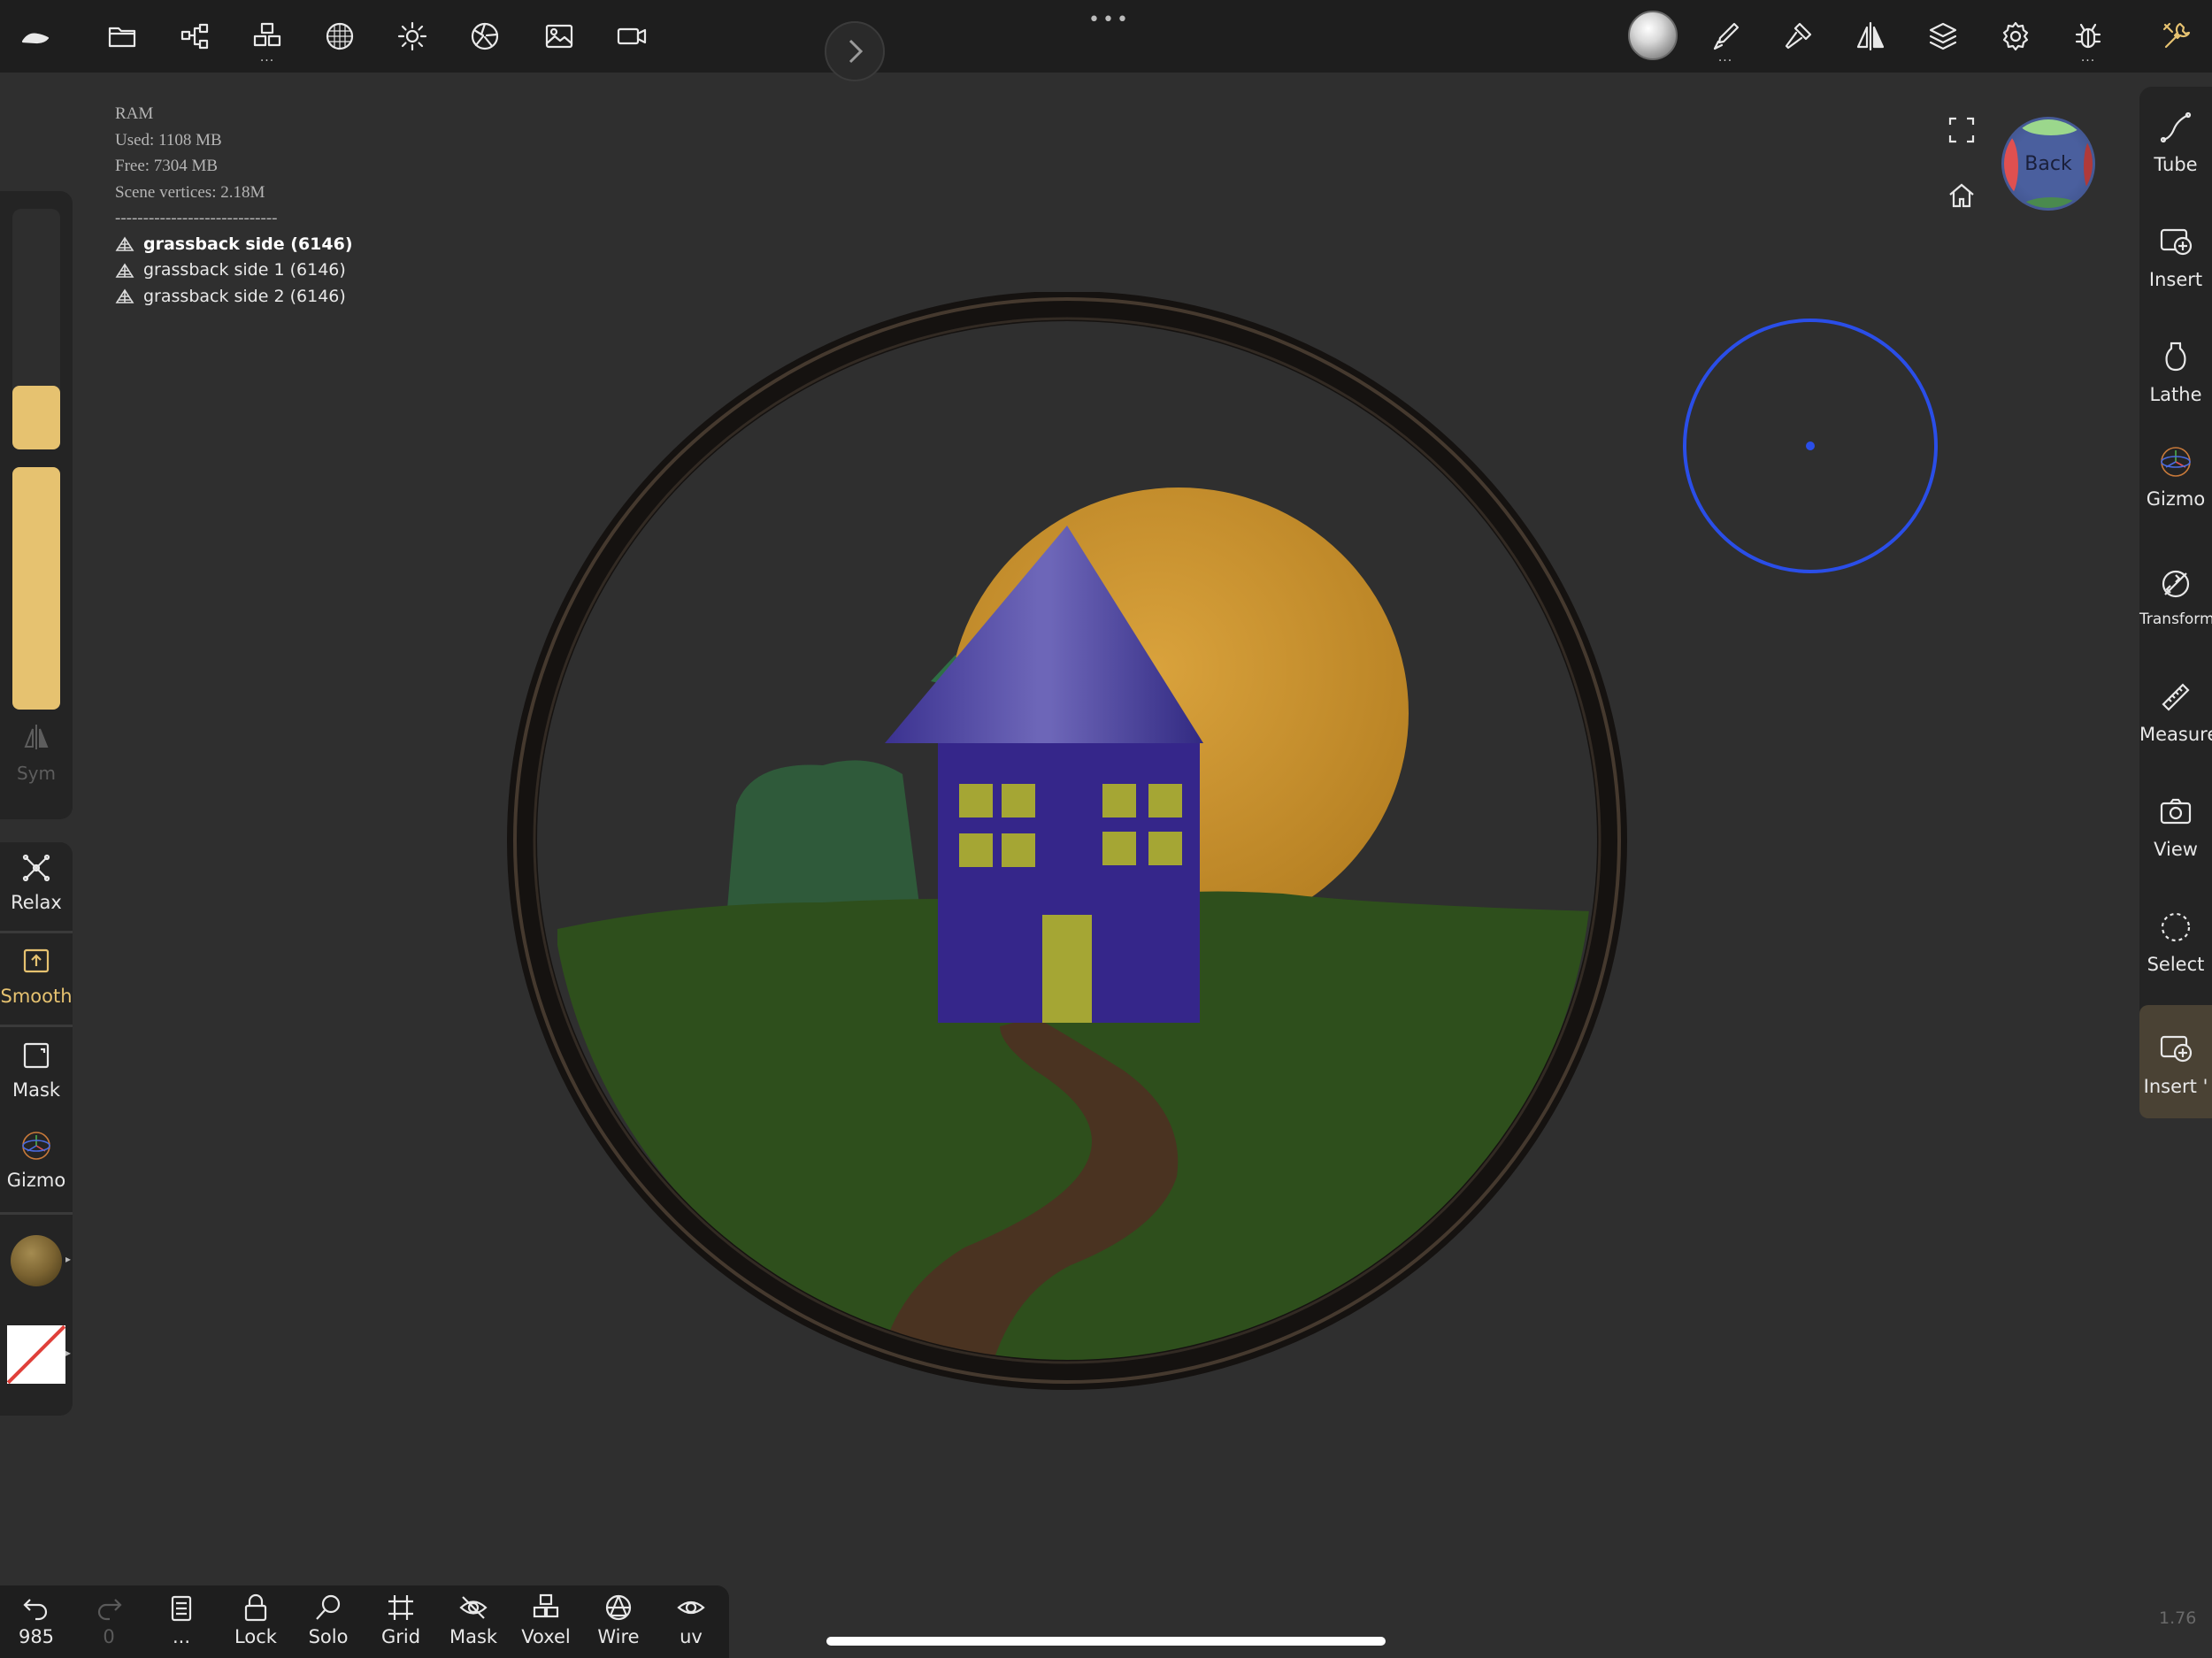 The image size is (2212, 1658). Describe the element at coordinates (473, 1620) in the screenshot. I see `mask-visibility-button: Mask` at that location.